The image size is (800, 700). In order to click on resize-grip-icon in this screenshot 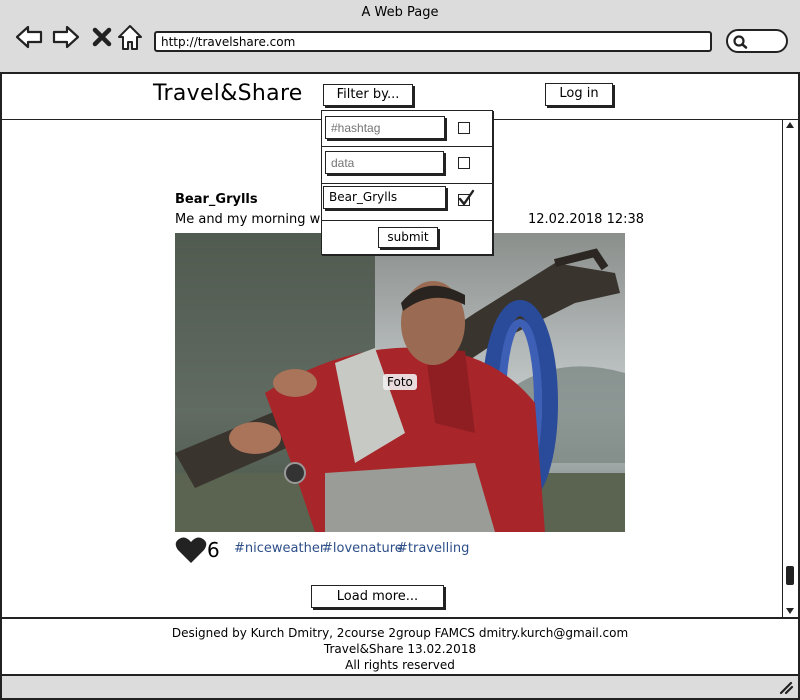, I will do `click(786, 687)`.